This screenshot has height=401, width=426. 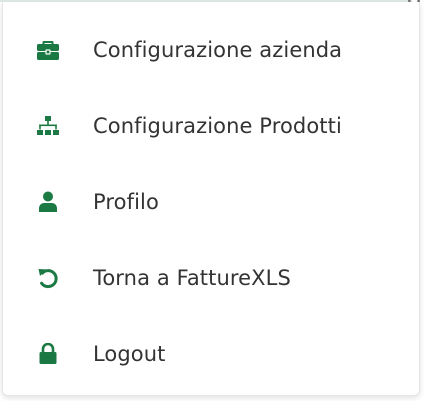 What do you see at coordinates (218, 50) in the screenshot?
I see `menu-item-label: Configurazione azienda` at bounding box center [218, 50].